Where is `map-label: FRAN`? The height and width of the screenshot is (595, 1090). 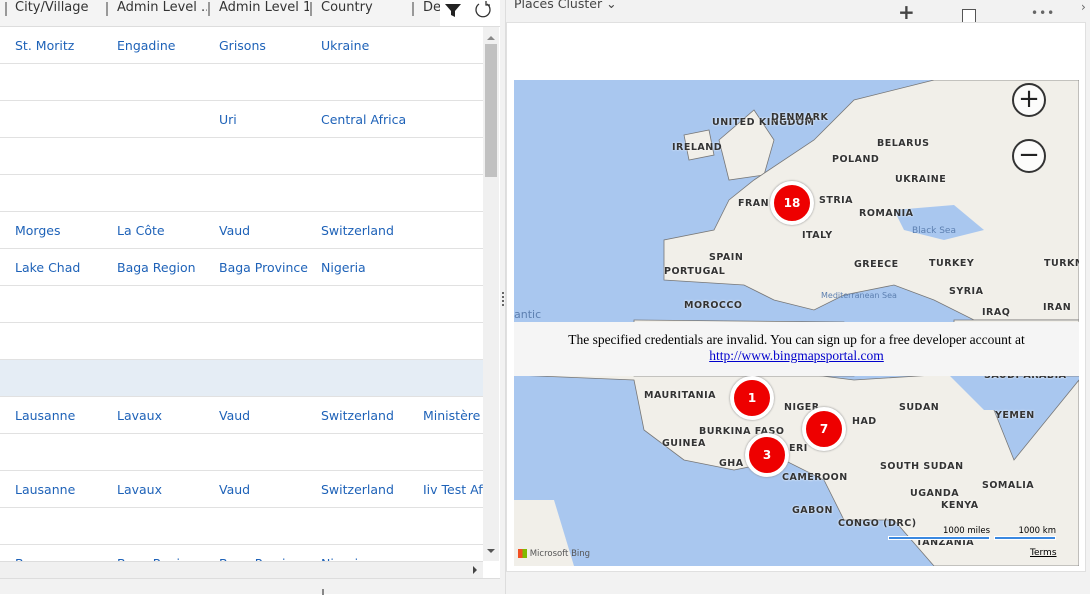
map-label: FRAN is located at coordinates (754, 203).